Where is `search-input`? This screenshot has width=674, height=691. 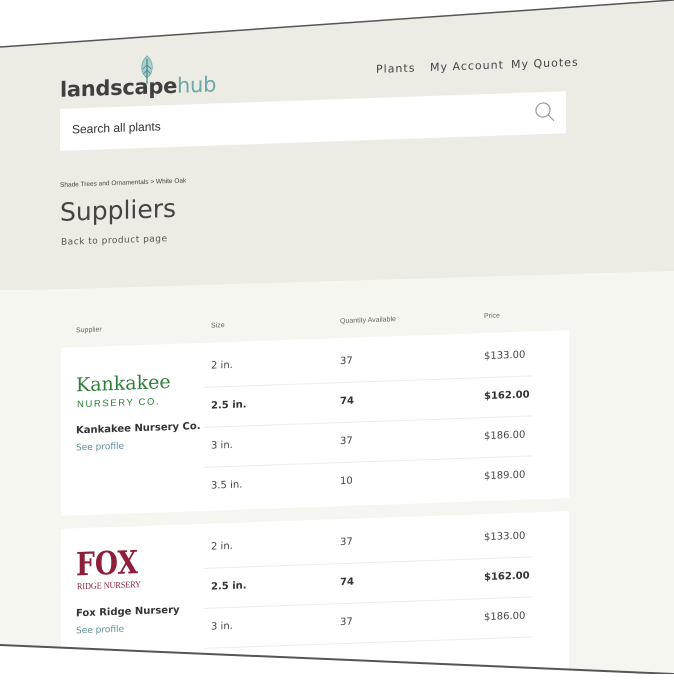 search-input is located at coordinates (292, 121).